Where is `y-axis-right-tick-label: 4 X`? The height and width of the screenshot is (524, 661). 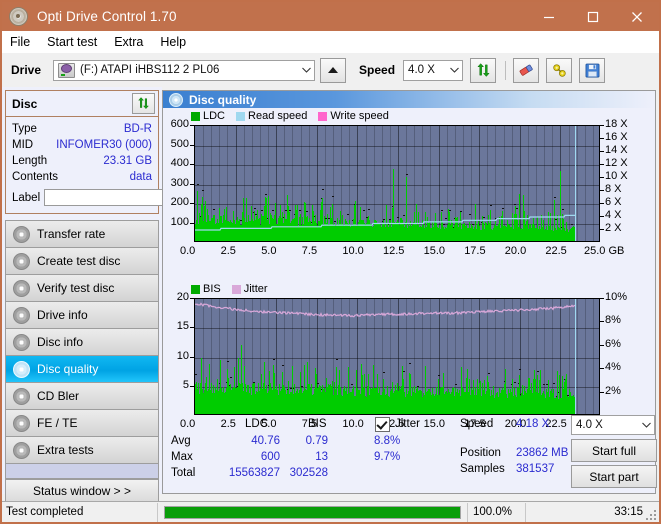 y-axis-right-tick-label: 4 X is located at coordinates (613, 215).